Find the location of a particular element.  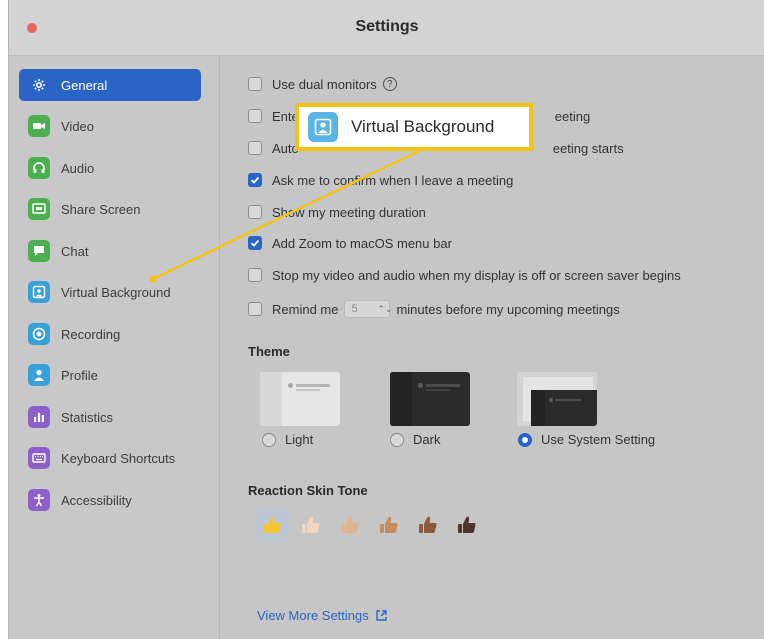

callout-pointer-line is located at coordinates (284, 216).